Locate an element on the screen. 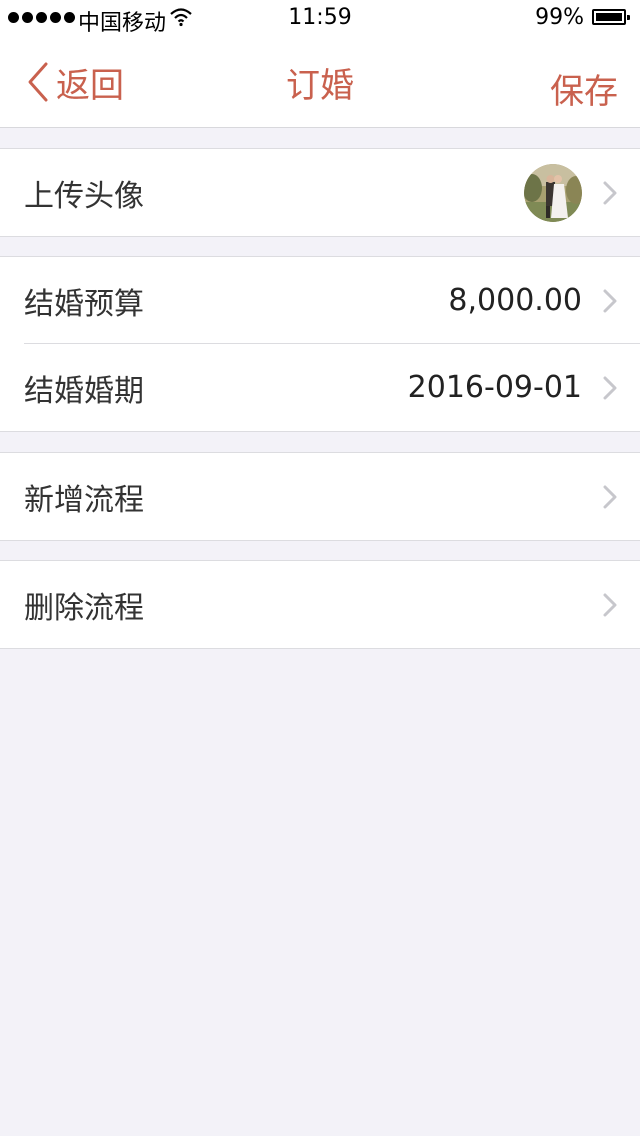 This screenshot has height=1136, width=640. delete-flow-row: 删除流程 is located at coordinates (320, 604).